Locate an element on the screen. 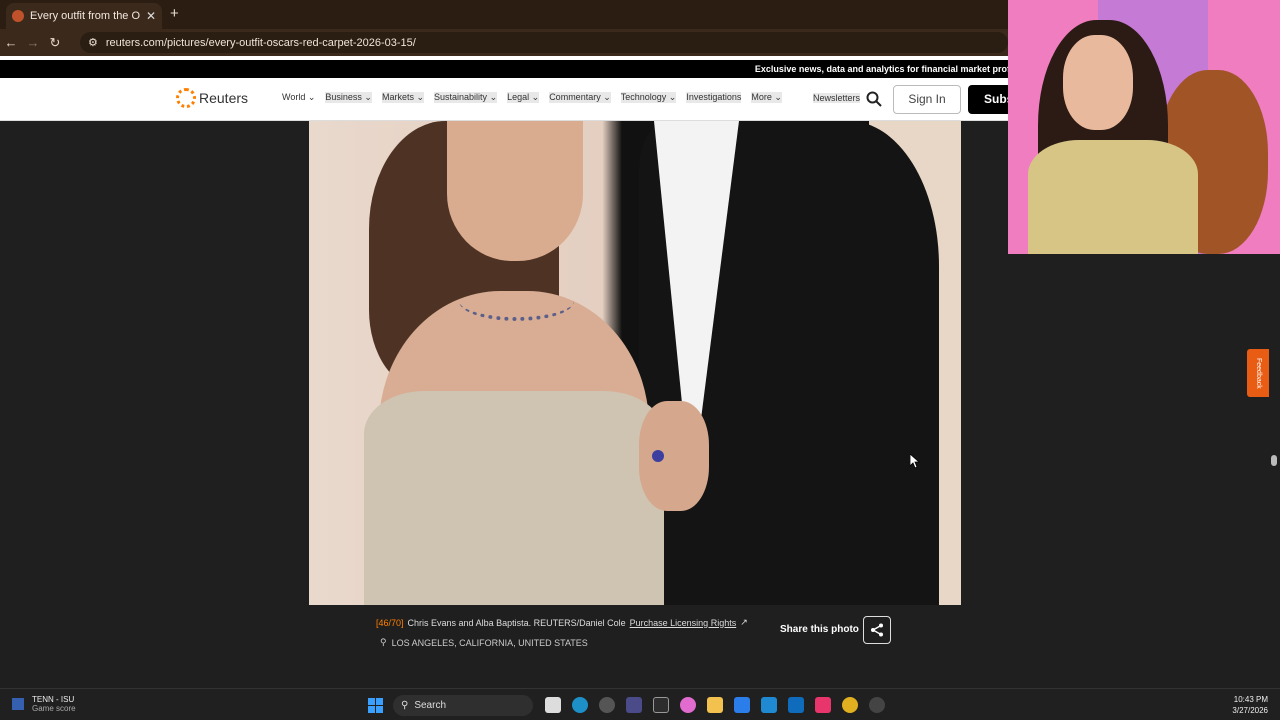 This screenshot has height=720, width=1280. browser-tab: Every outfit from the Oscars re ✕ is located at coordinates (84, 16).